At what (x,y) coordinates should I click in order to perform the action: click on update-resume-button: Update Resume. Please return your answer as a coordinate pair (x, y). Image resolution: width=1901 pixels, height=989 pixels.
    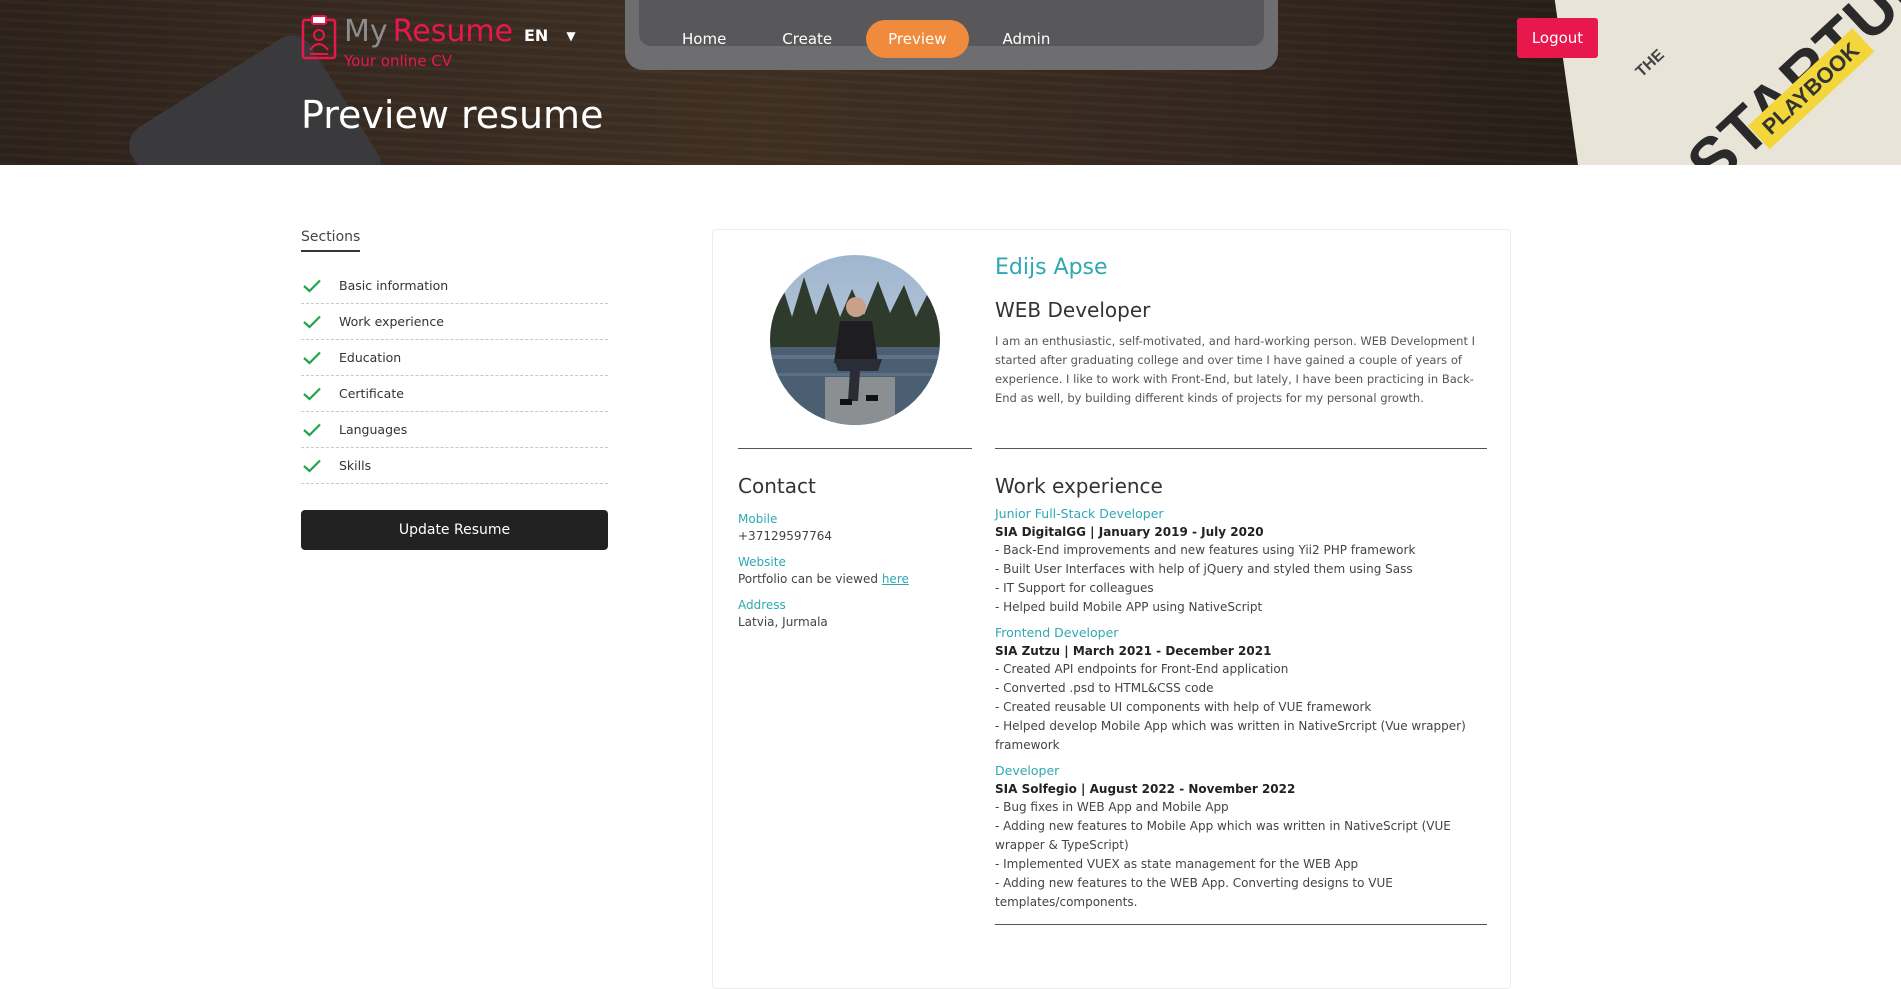
    Looking at the image, I should click on (454, 530).